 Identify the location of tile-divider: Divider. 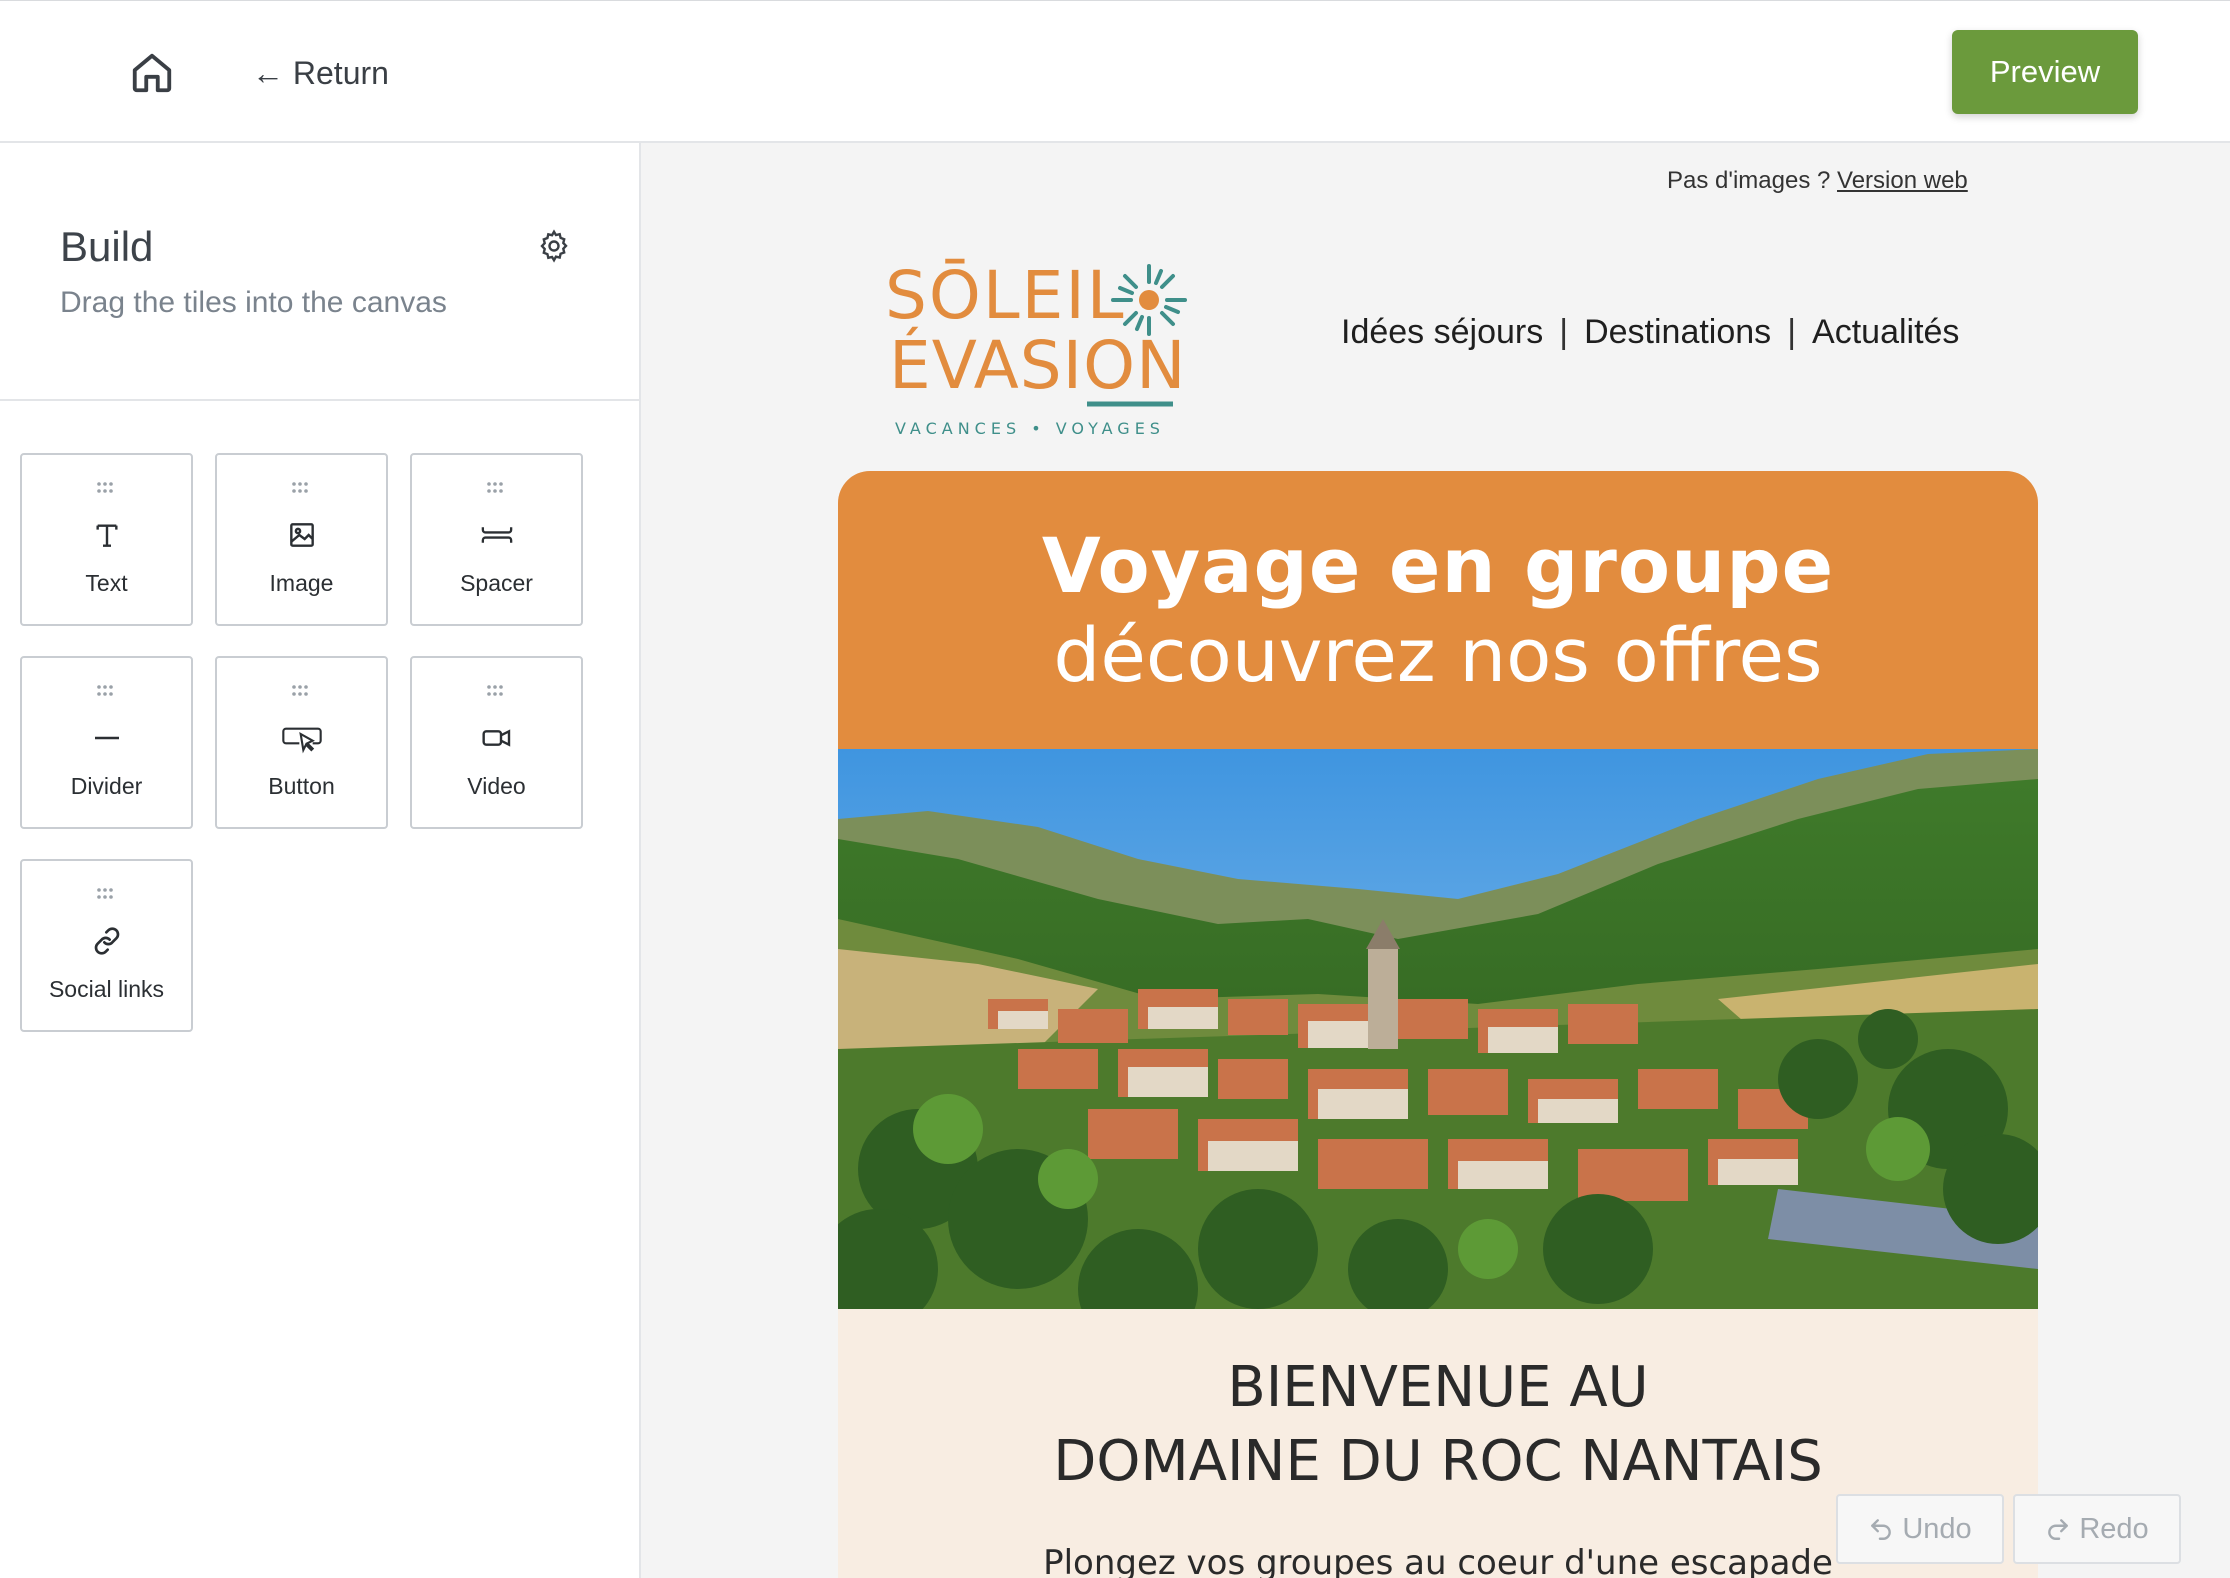
(106, 742).